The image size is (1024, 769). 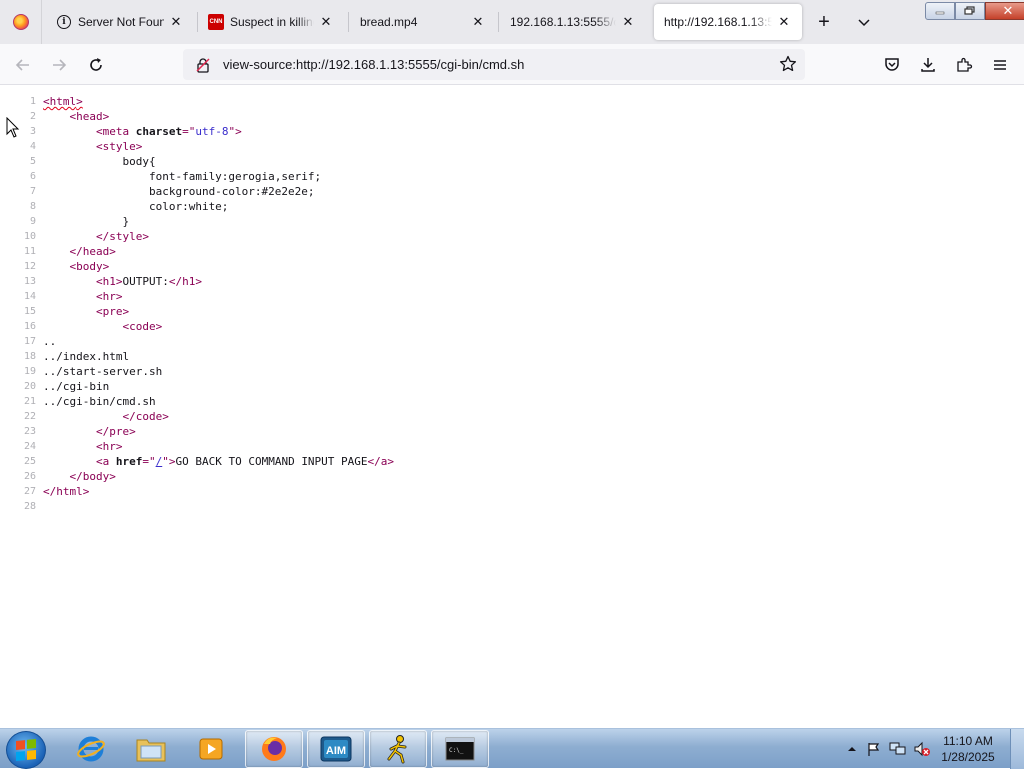 I want to click on svg-text: AIM, so click(x=336, y=751).